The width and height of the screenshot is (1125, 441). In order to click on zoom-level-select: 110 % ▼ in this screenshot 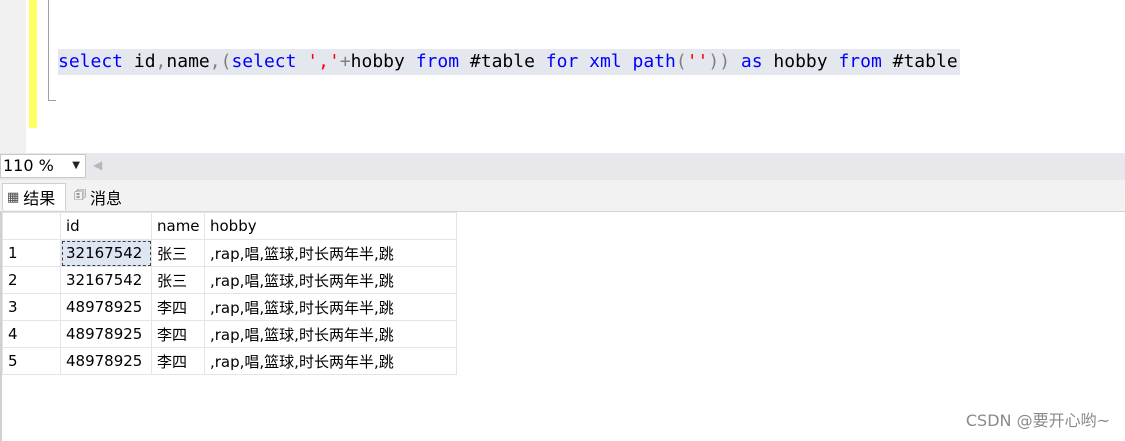, I will do `click(43, 166)`.